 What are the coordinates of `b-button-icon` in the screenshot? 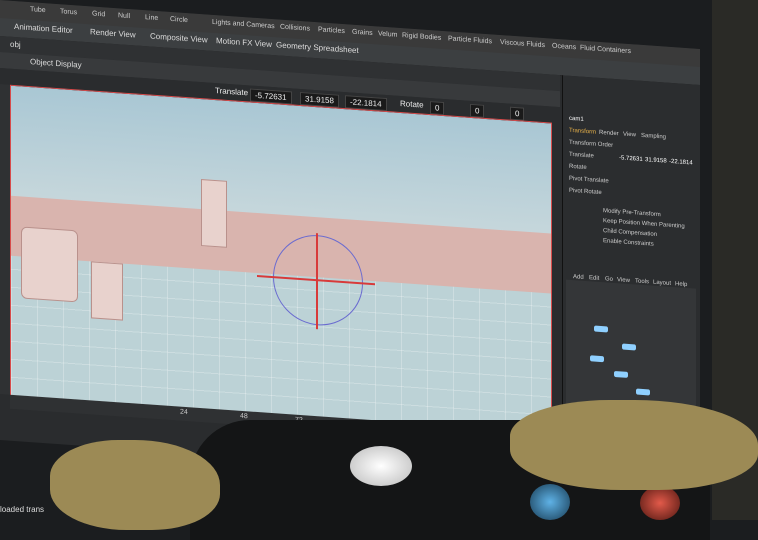 It's located at (660, 503).